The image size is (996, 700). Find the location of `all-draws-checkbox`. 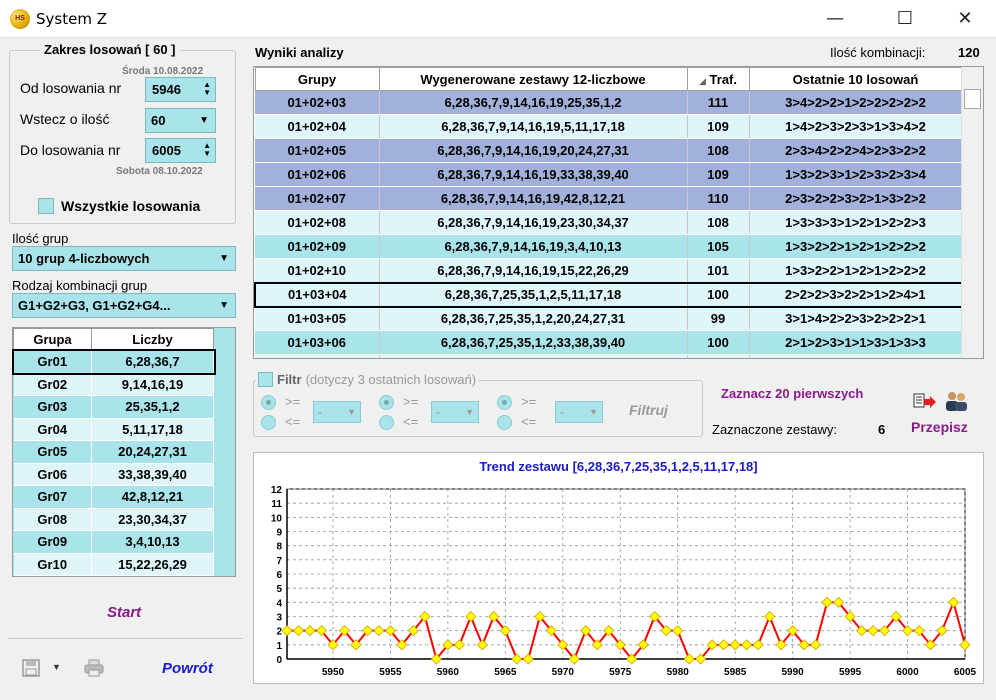

all-draws-checkbox is located at coordinates (46, 206).